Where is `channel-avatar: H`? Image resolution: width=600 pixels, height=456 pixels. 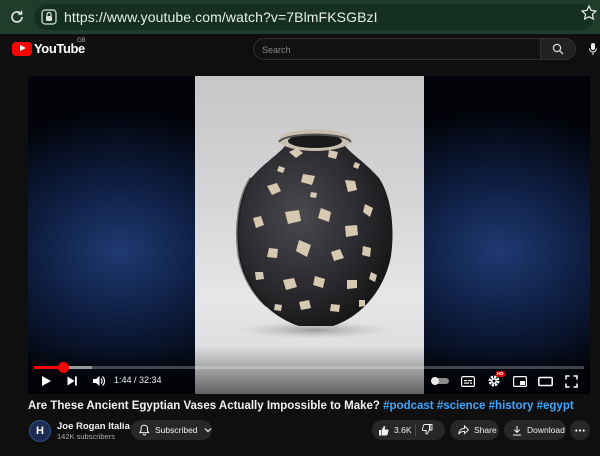
channel-avatar: H is located at coordinates (40, 431).